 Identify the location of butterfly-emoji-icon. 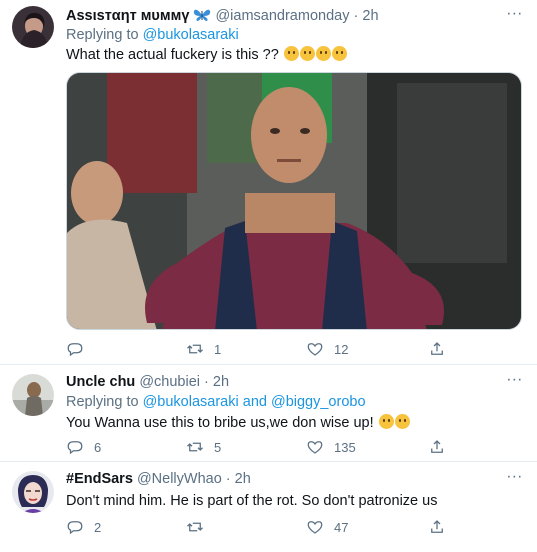
(202, 17).